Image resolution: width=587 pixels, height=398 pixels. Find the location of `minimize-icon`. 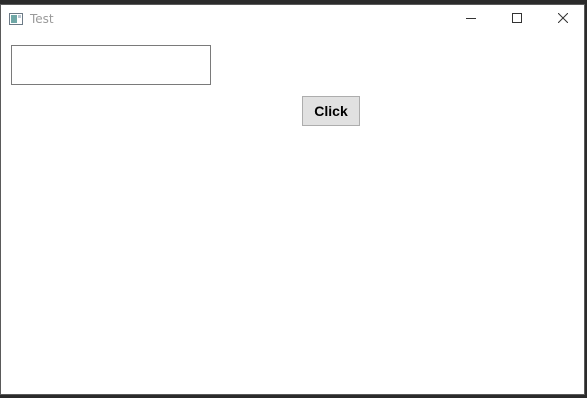

minimize-icon is located at coordinates (471, 19).